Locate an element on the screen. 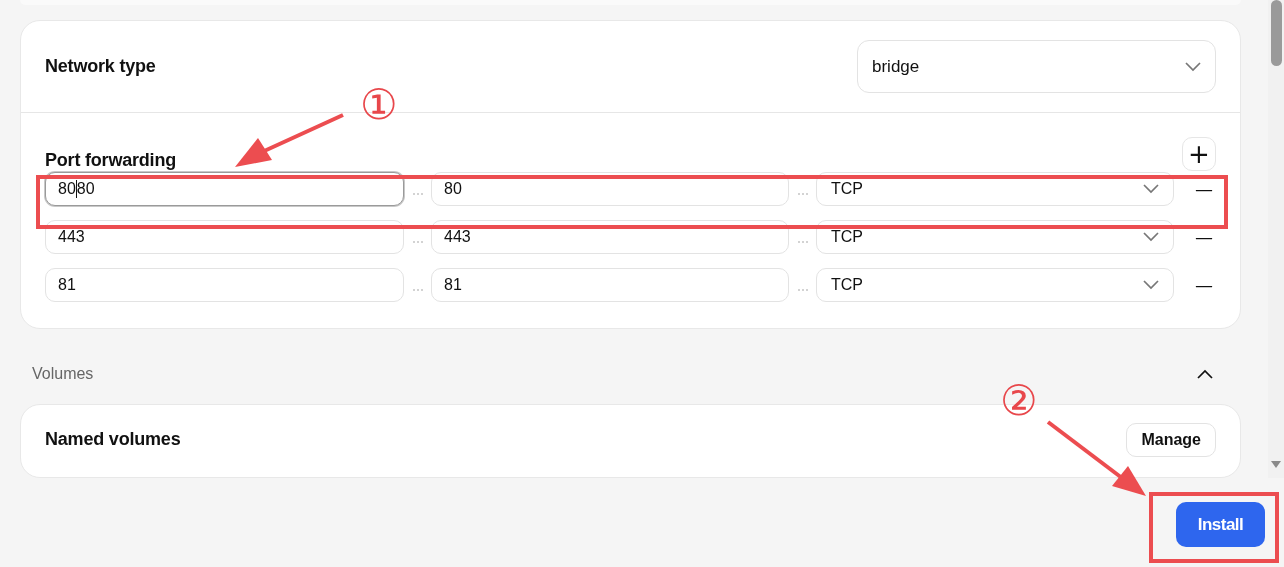 This screenshot has height=567, width=1284. manage-button: Manage is located at coordinates (1171, 440).